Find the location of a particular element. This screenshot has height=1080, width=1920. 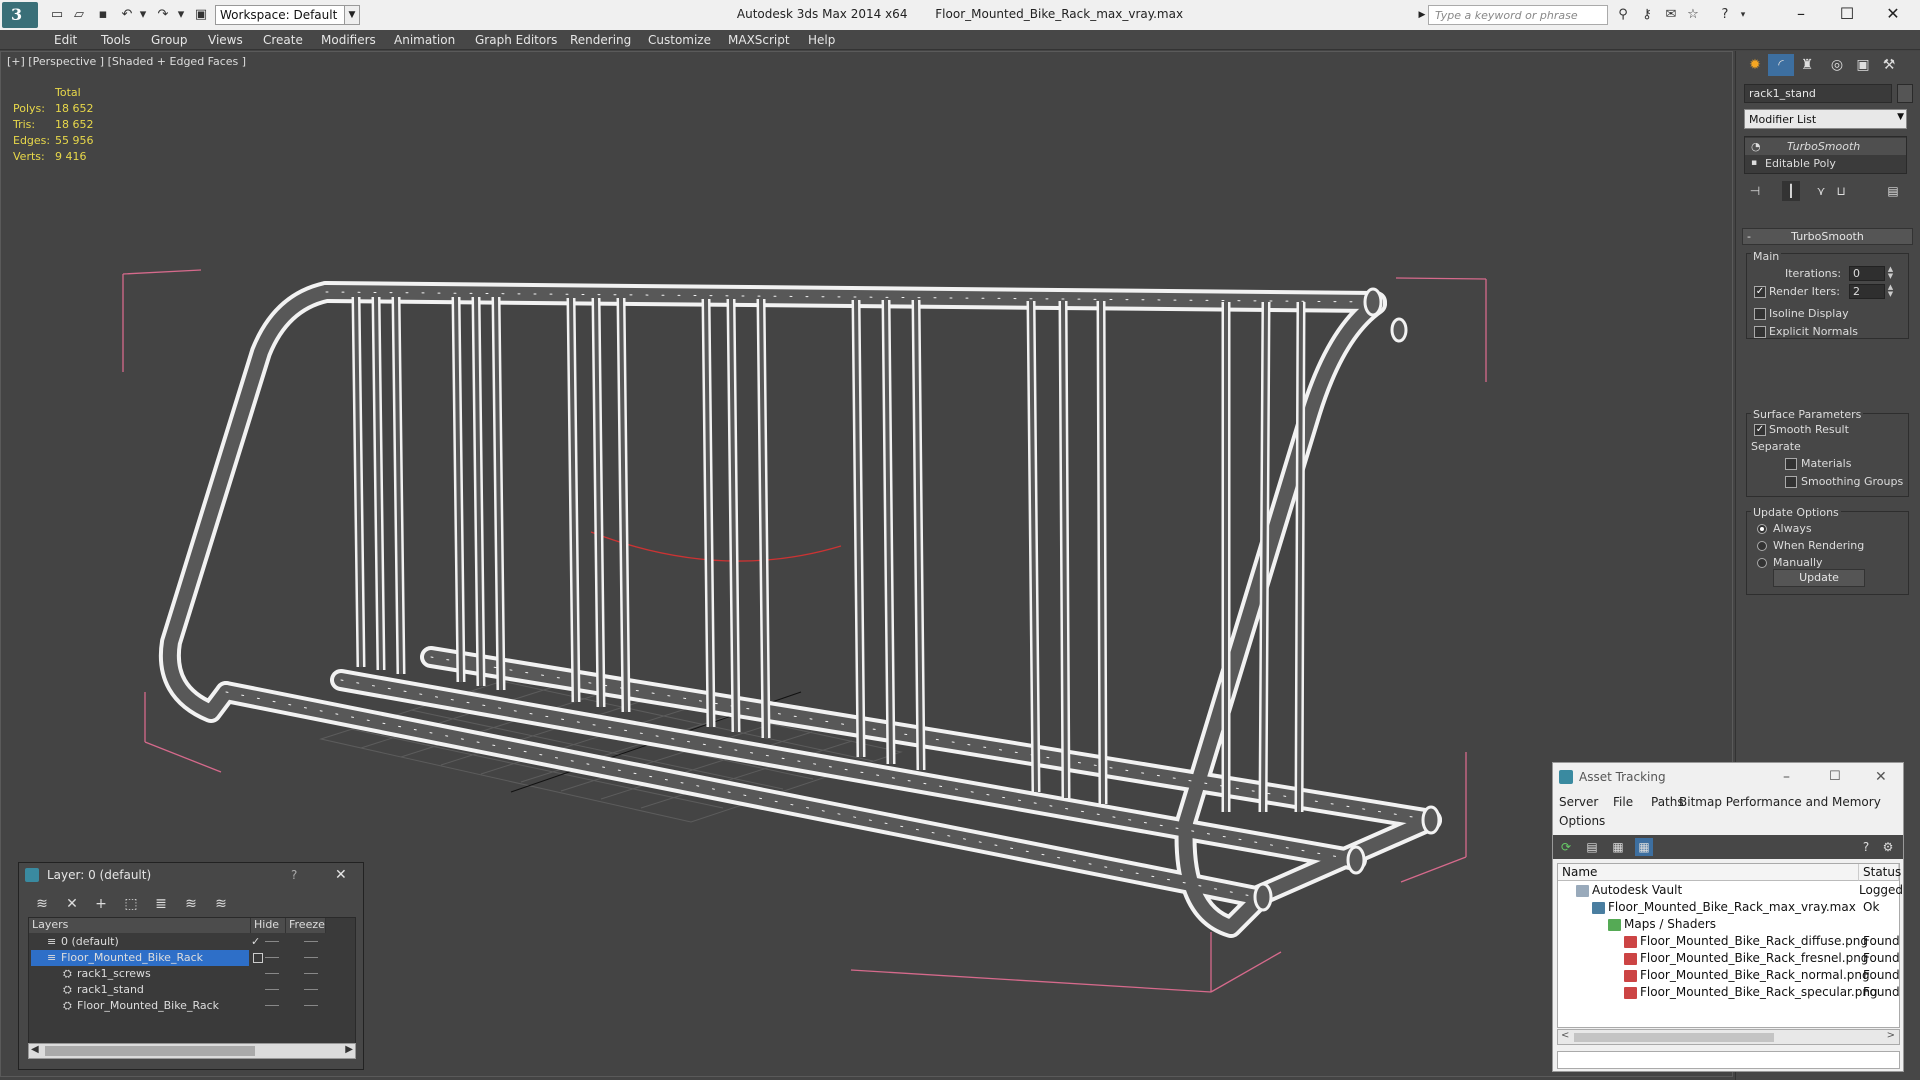

object-name-field: rack1_stand is located at coordinates (1818, 93).